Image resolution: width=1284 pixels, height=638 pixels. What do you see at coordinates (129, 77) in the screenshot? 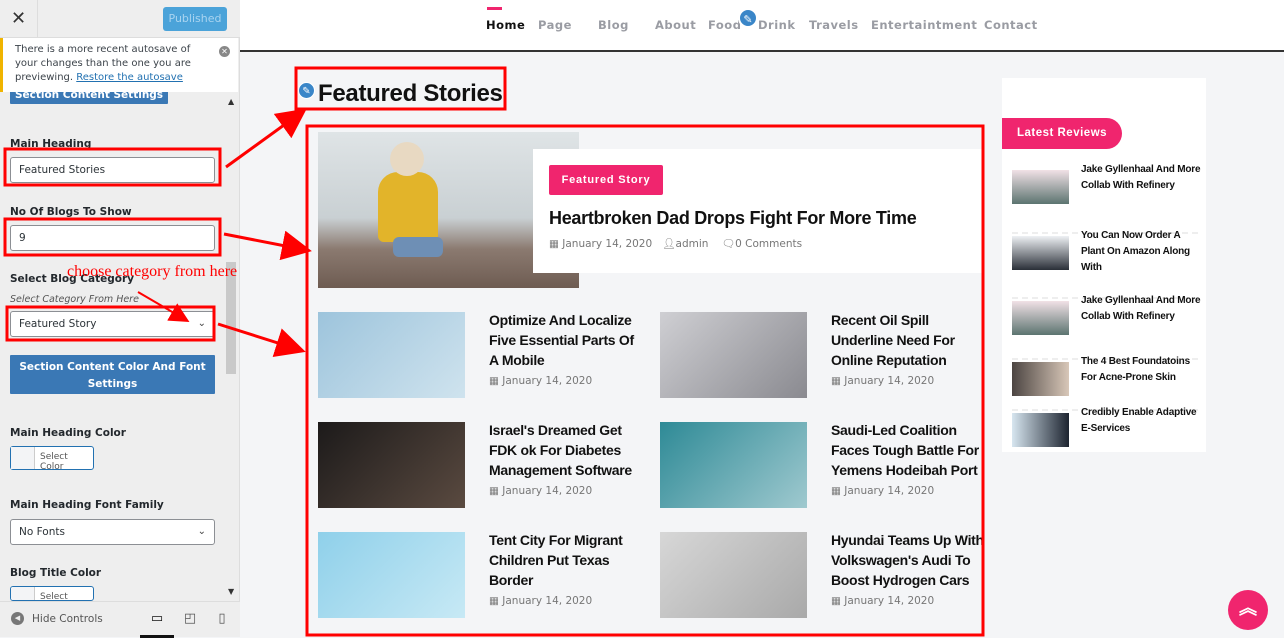
I see `restore-autosave-link: Restore the autosave` at bounding box center [129, 77].